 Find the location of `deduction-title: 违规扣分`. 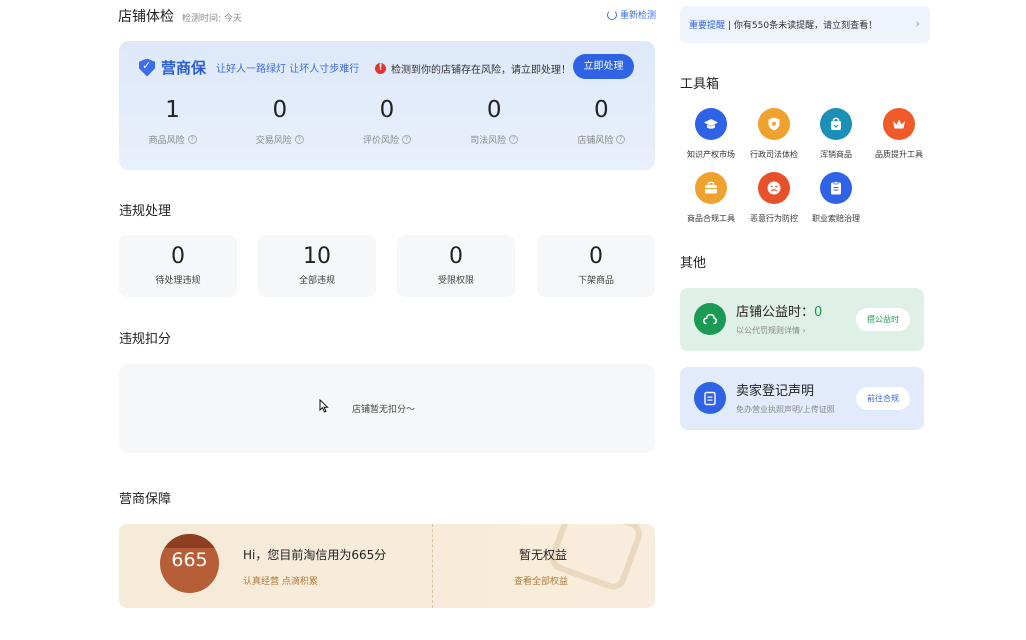

deduction-title: 违规扣分 is located at coordinates (145, 339).